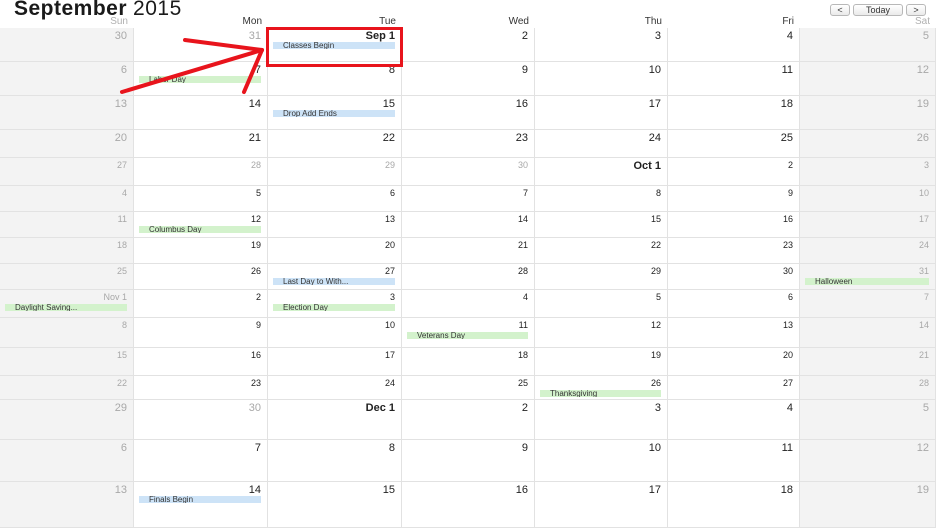 The image size is (936, 528). What do you see at coordinates (201, 225) in the screenshot?
I see `day-cell: 12 Columbus Day` at bounding box center [201, 225].